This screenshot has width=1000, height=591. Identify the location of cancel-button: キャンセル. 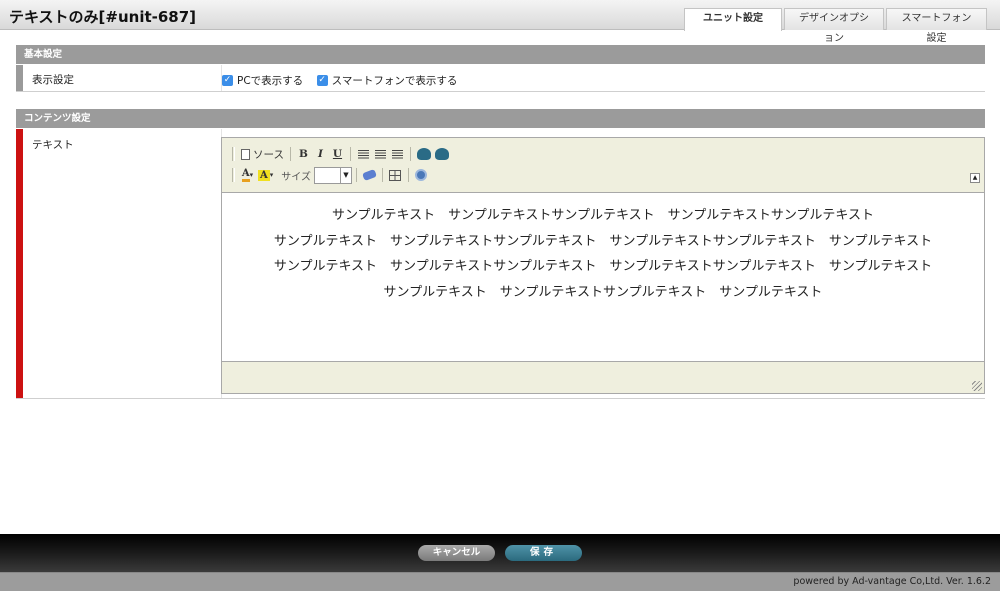
(456, 553).